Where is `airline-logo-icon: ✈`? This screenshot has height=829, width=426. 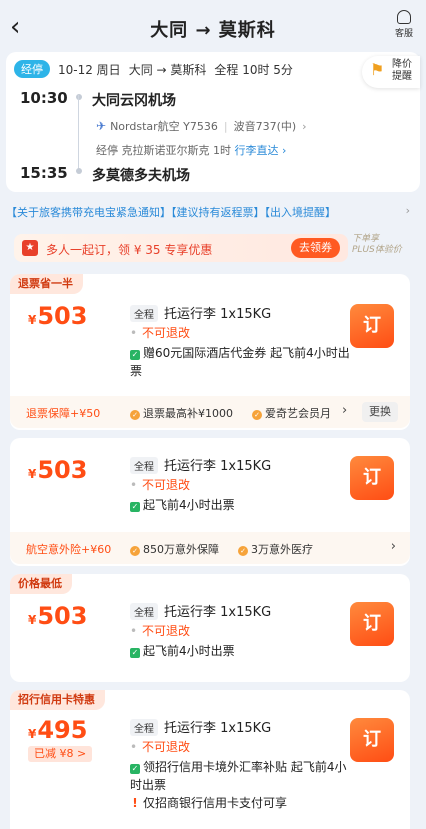 airline-logo-icon: ✈ is located at coordinates (101, 126).